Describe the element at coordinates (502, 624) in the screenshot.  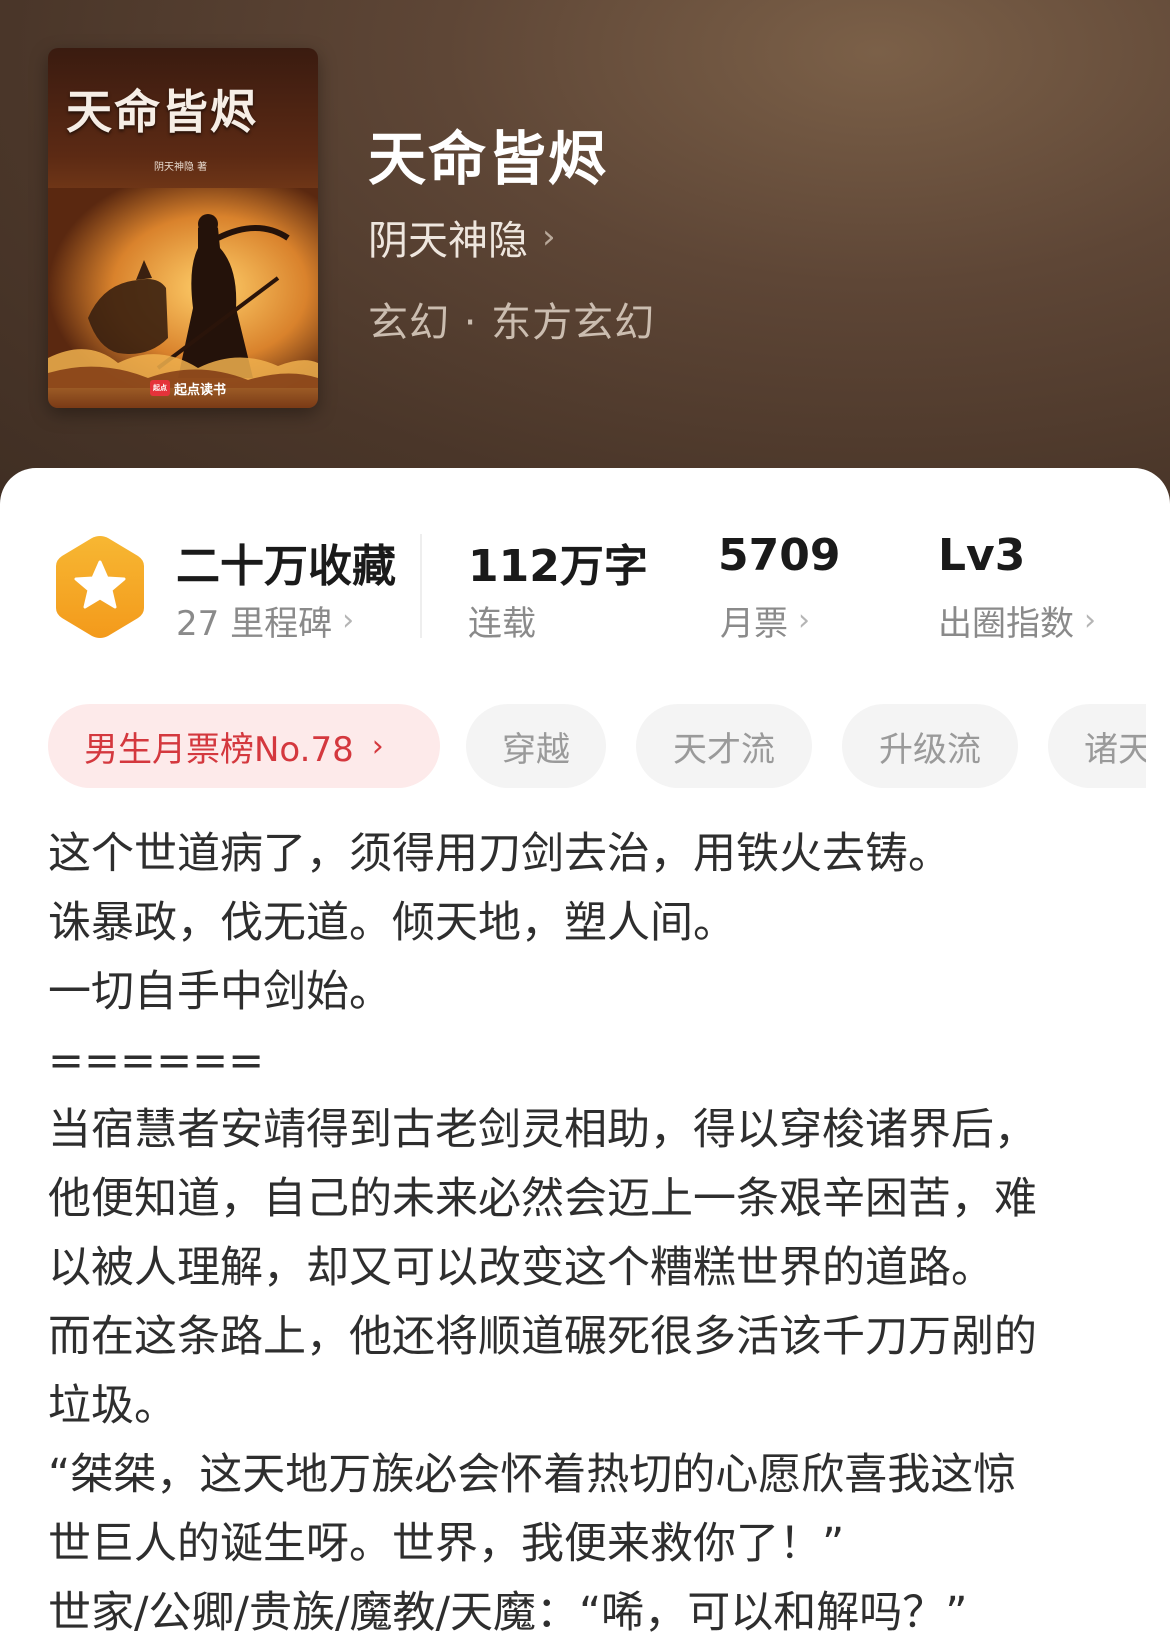
I see `serial-status-label: 连载` at that location.